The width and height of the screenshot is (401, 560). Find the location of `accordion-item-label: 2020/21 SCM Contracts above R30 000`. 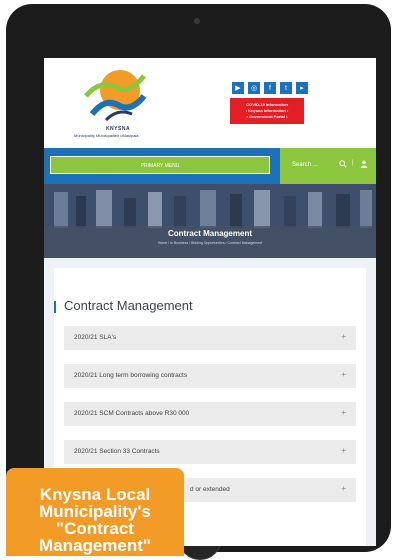

accordion-item-label: 2020/21 SCM Contracts above R30 000 is located at coordinates (132, 413).